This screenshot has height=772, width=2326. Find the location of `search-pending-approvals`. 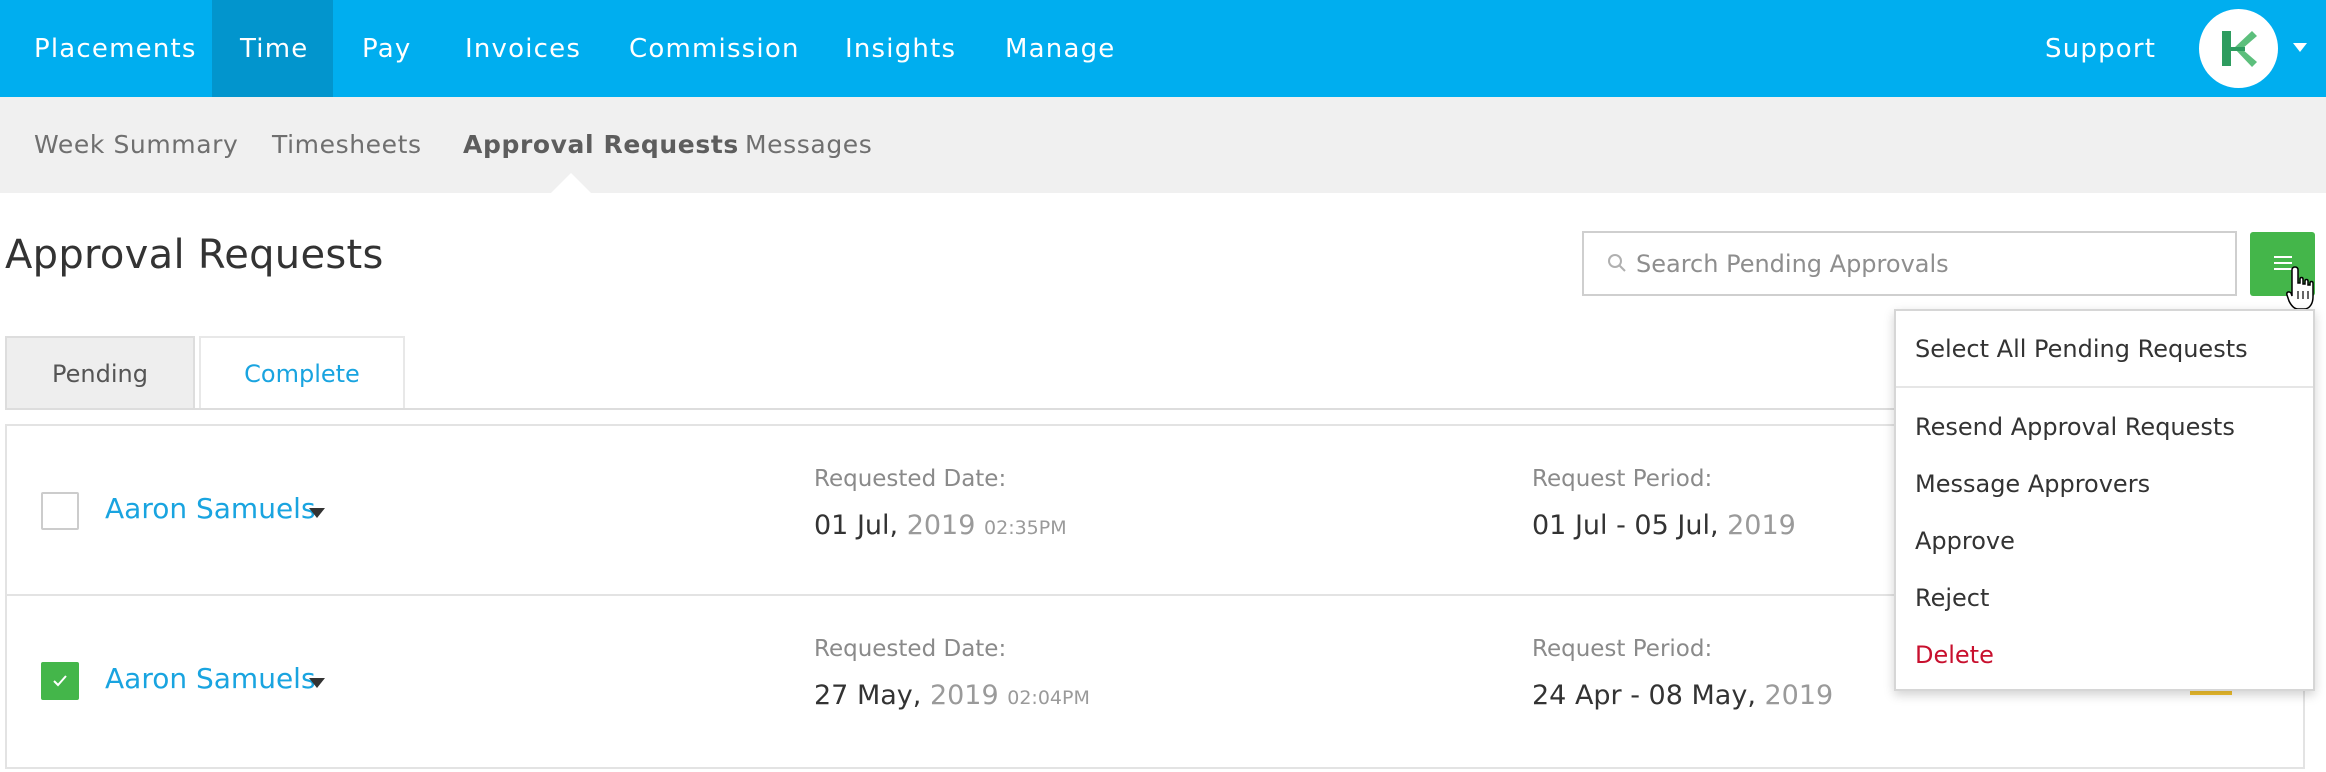

search-pending-approvals is located at coordinates (1909, 263).